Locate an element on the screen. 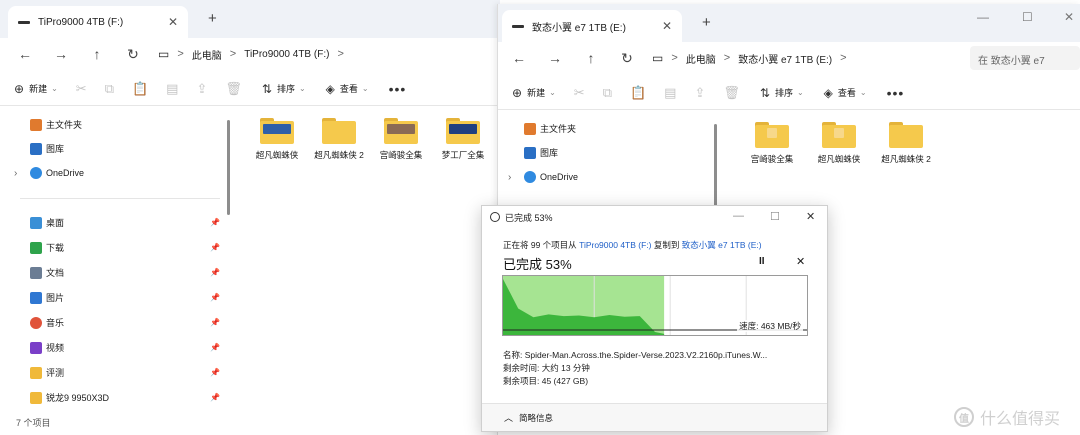  breadcrumb: ▭ > 此电脑 > 致态小翼 e7 1TB (E:) > is located at coordinates (753, 58).